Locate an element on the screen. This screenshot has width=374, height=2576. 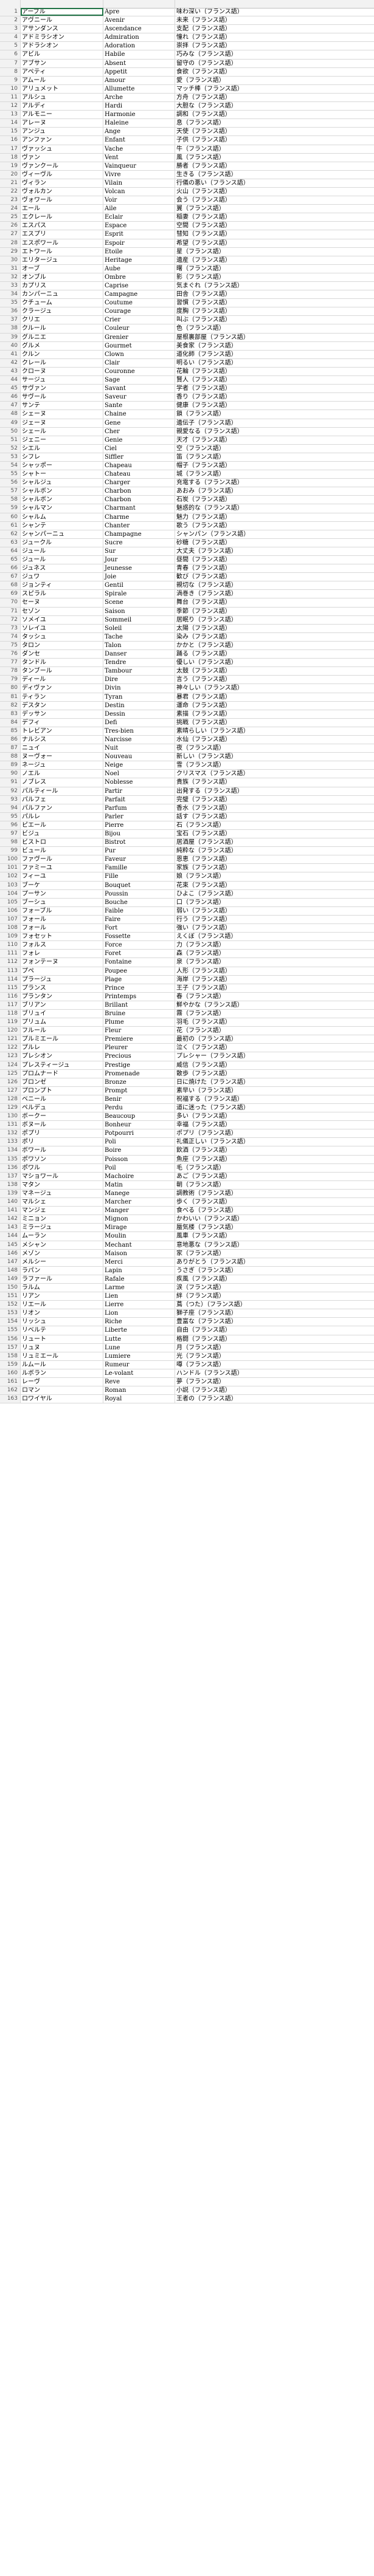
row-number: 6 is located at coordinates (10, 55).